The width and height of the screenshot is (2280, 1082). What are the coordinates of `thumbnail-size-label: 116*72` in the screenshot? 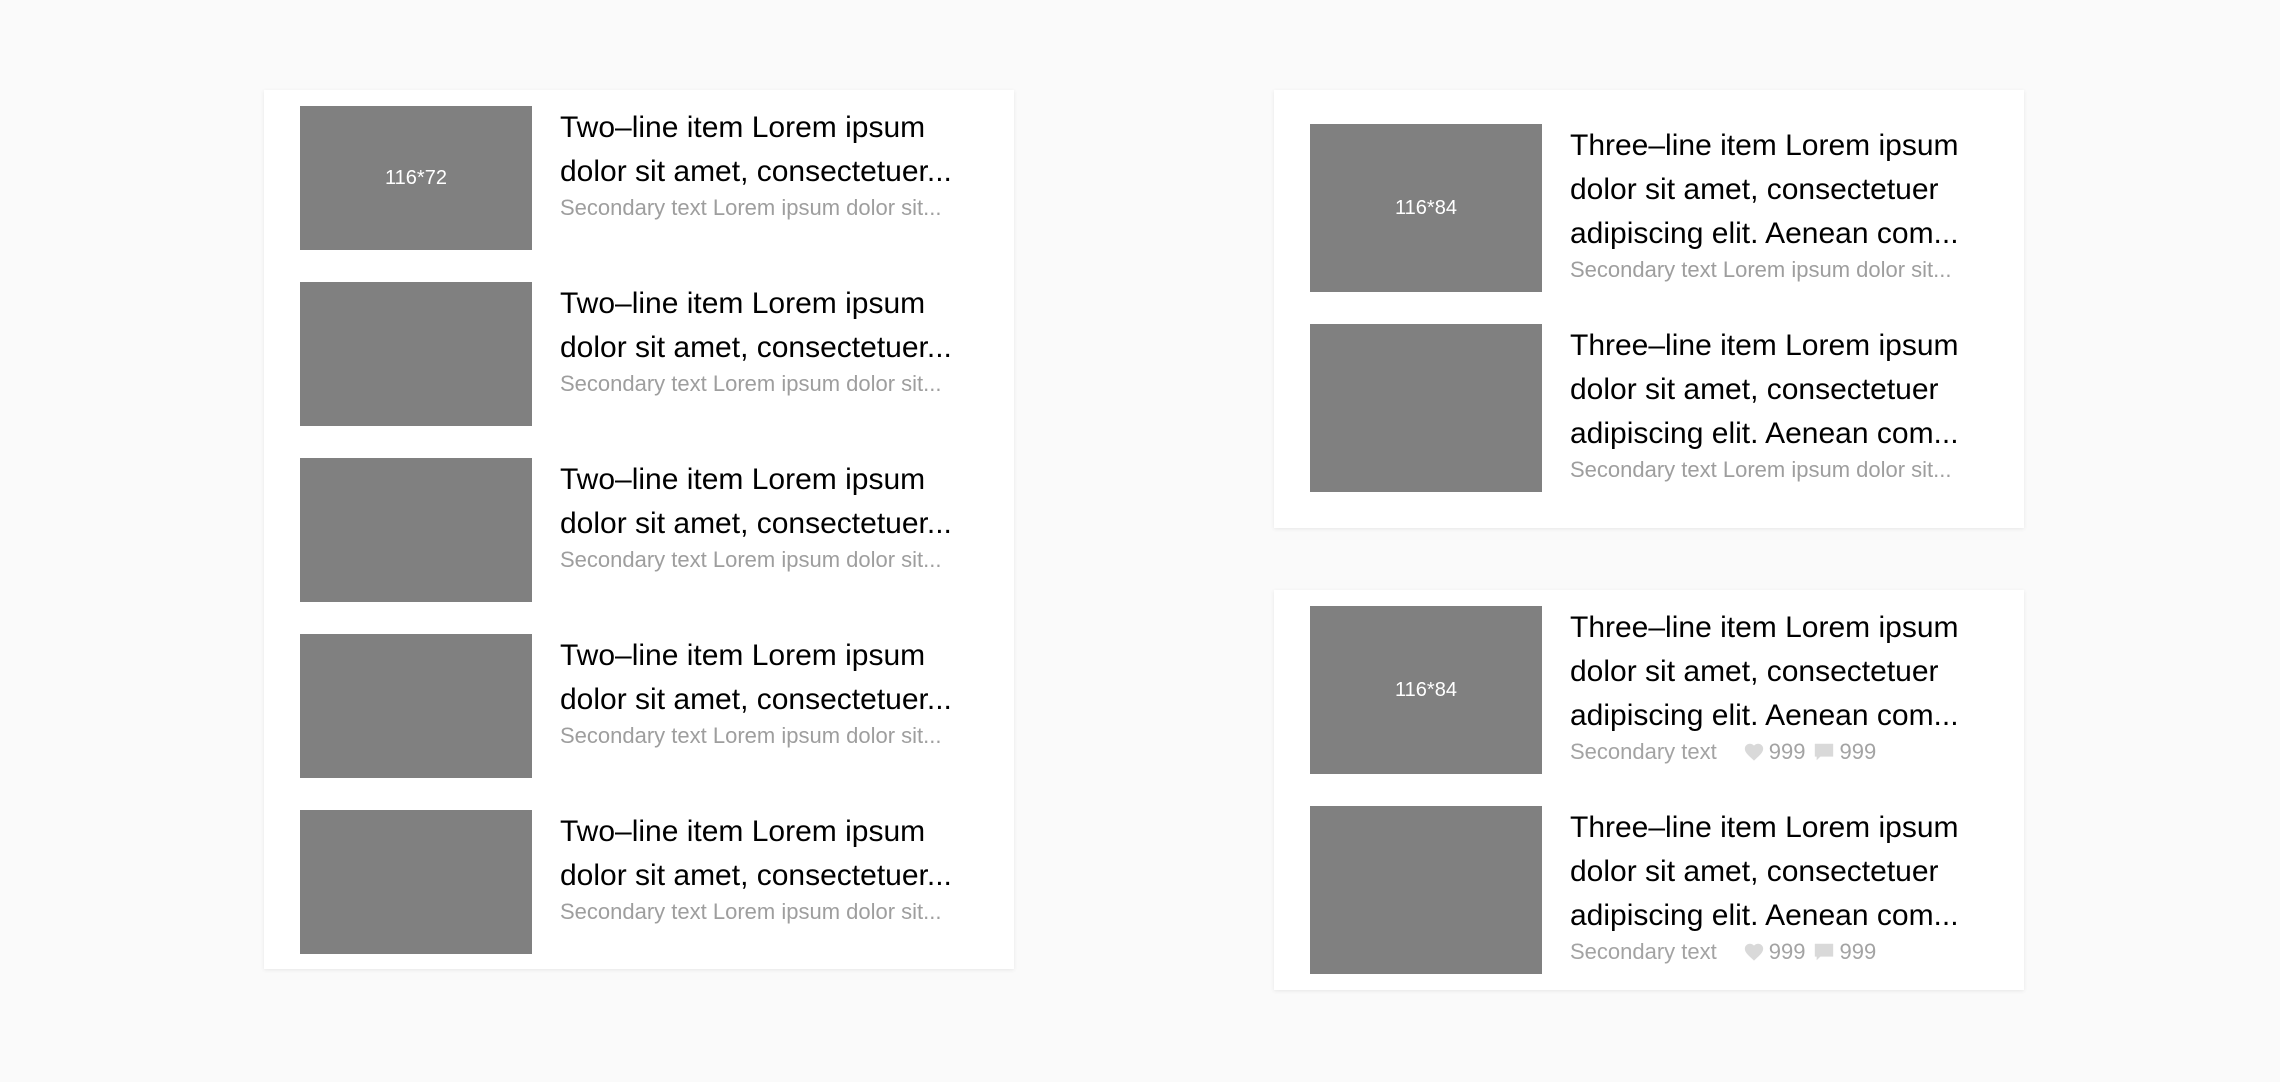 It's located at (416, 177).